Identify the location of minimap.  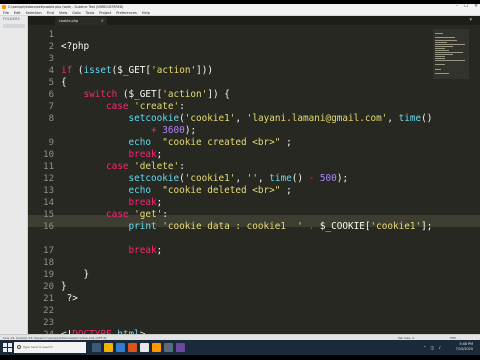
(451, 54).